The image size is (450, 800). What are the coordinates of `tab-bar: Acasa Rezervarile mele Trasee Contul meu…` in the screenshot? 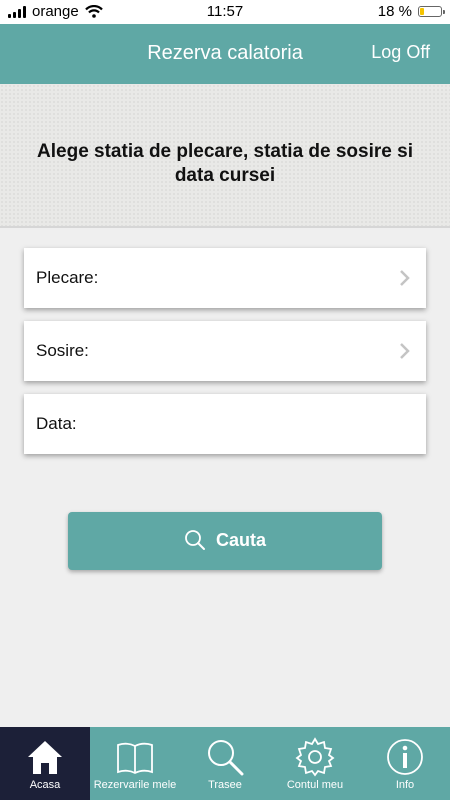 It's located at (225, 763).